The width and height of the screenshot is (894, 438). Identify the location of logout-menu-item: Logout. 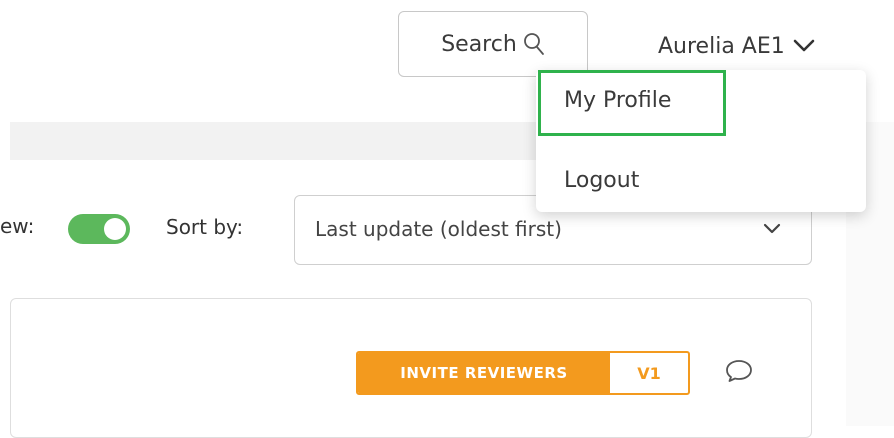
(701, 180).